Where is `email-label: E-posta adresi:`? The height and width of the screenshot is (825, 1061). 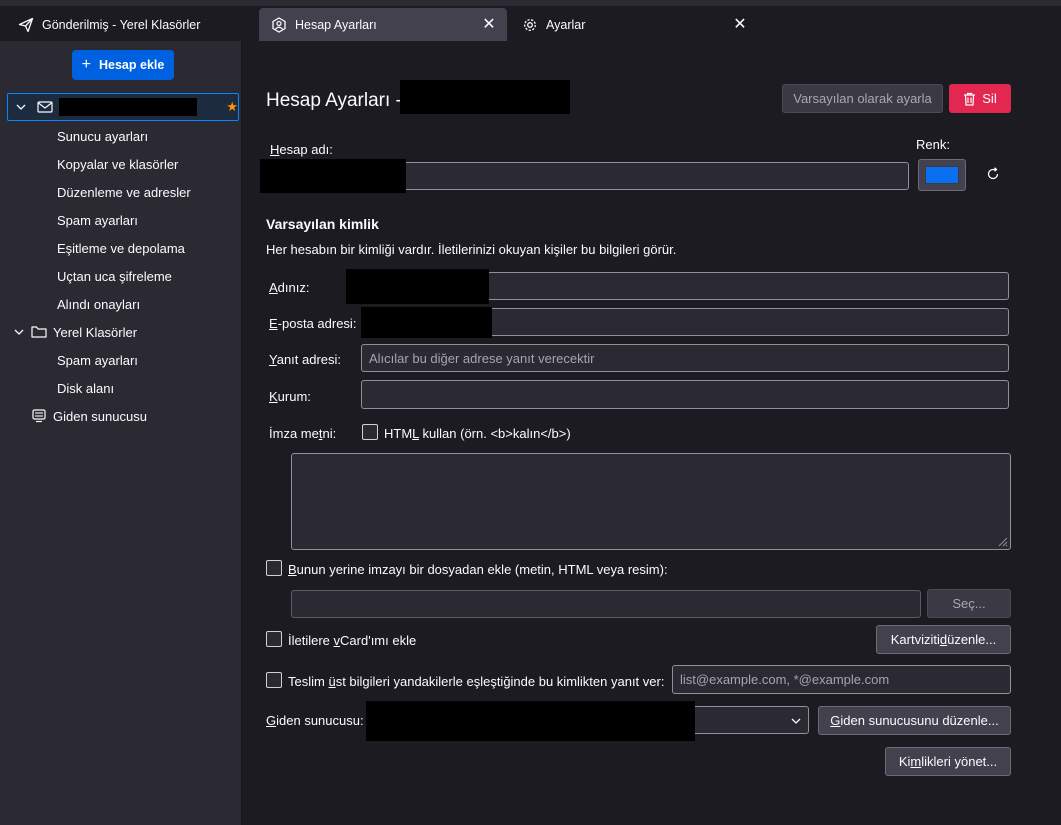 email-label: E-posta adresi: is located at coordinates (313, 323).